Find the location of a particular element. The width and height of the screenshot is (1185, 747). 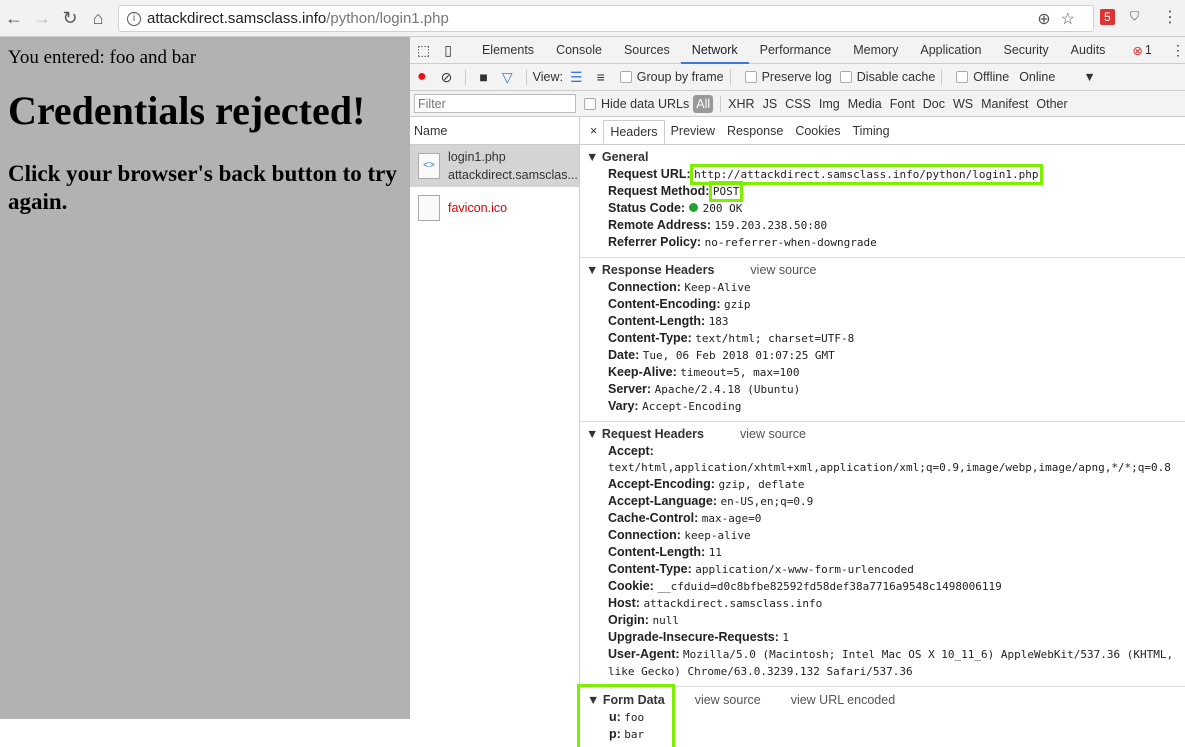

form-key: p: is located at coordinates (615, 734).